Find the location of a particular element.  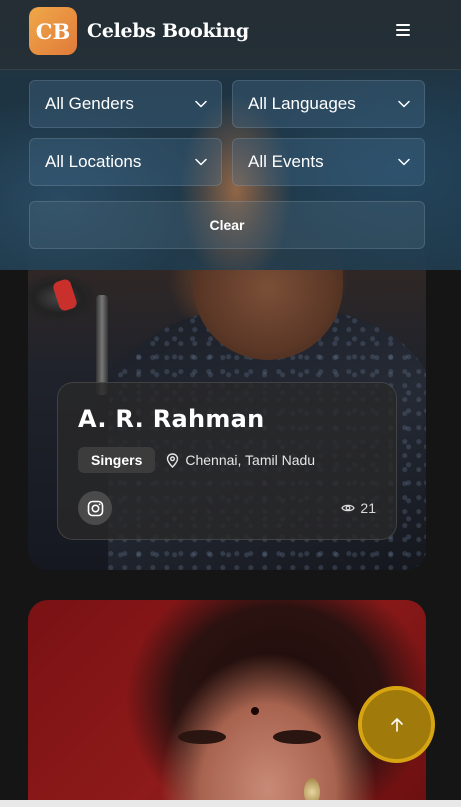

photo-bindi is located at coordinates (255, 711).